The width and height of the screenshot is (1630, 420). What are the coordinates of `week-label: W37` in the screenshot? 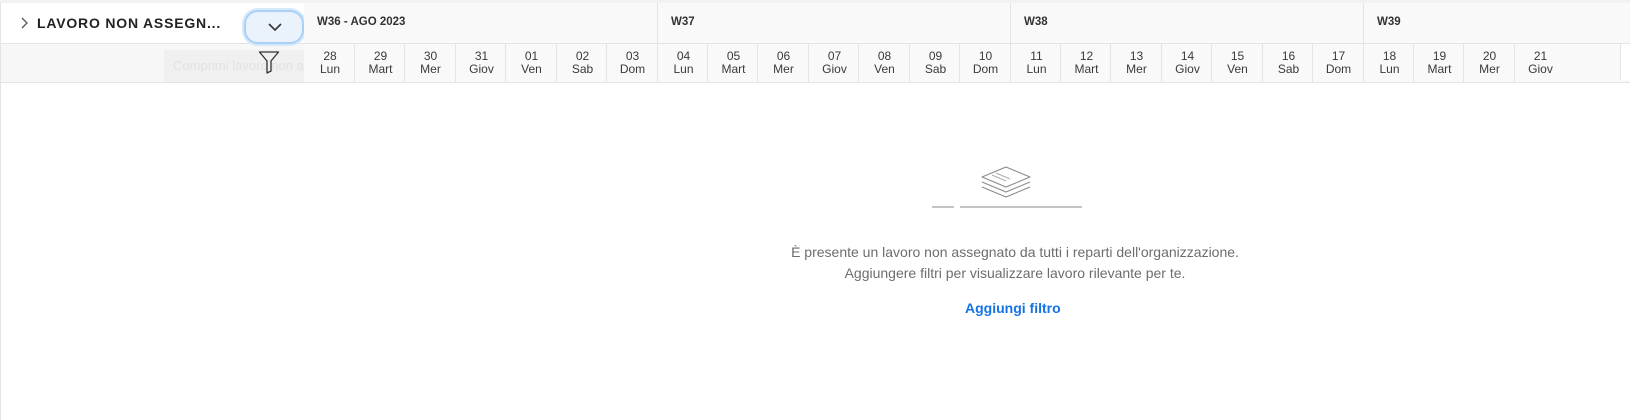 It's located at (683, 22).